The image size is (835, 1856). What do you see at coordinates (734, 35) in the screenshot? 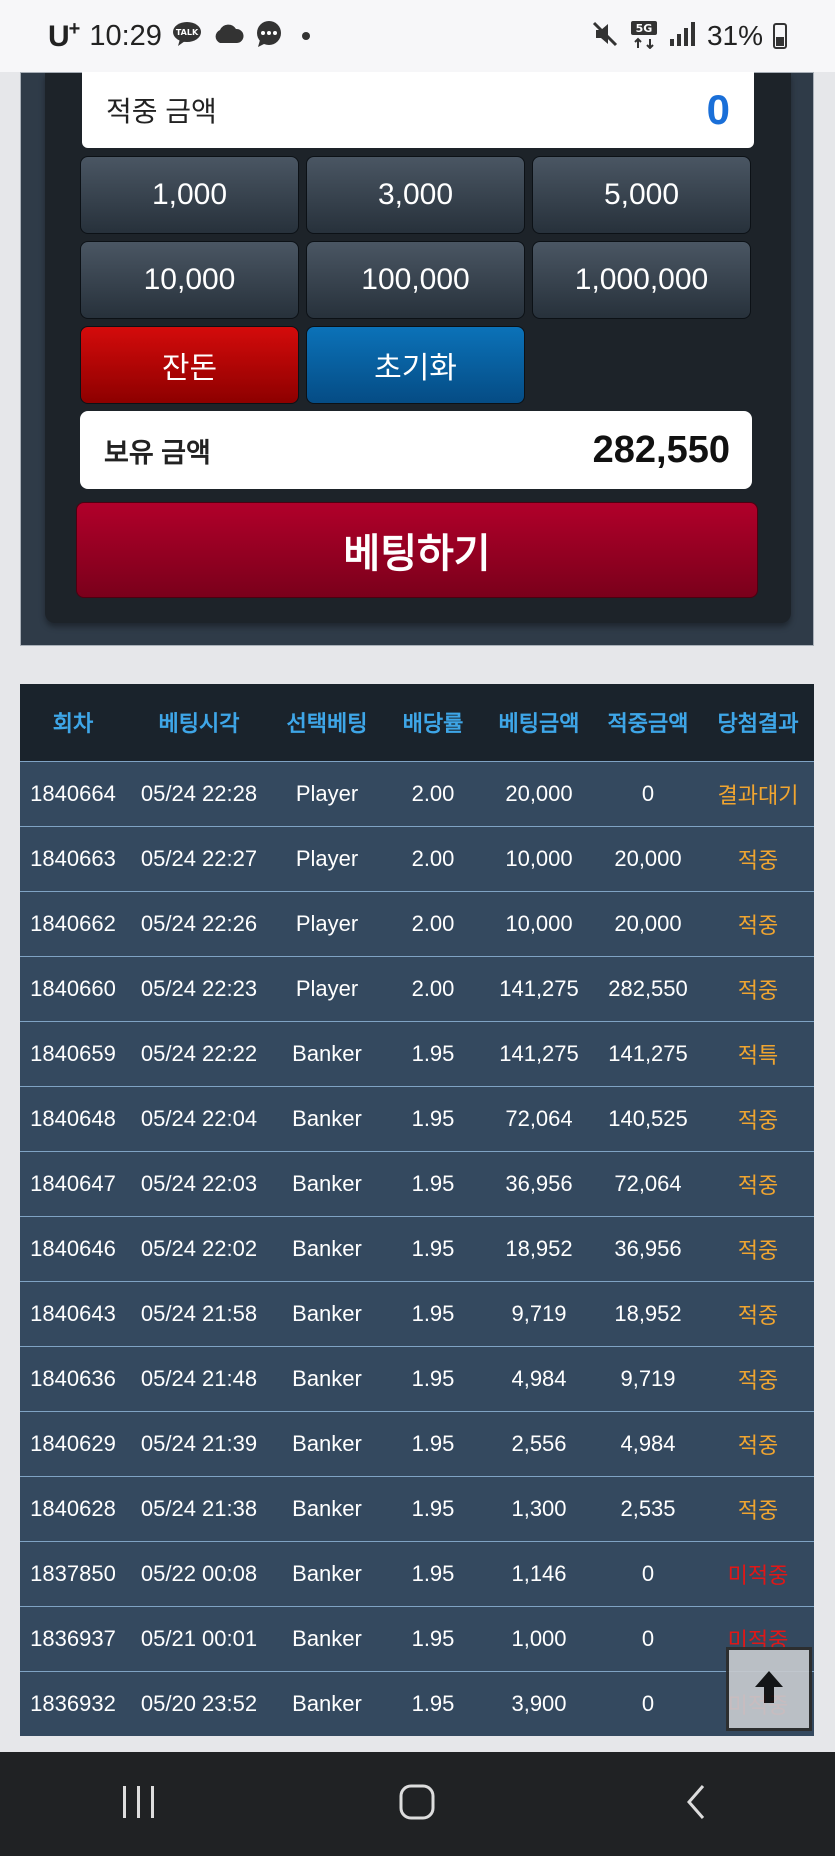
I see `battery-percentage: 31%` at bounding box center [734, 35].